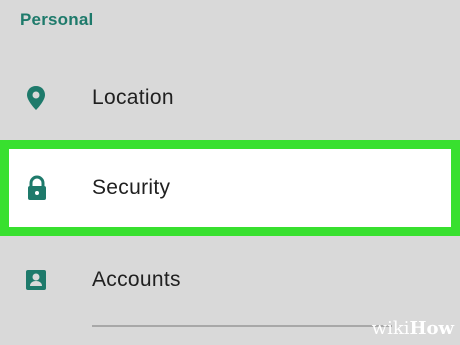 The width and height of the screenshot is (460, 345). Describe the element at coordinates (36, 280) in the screenshot. I see `account-icon` at that location.